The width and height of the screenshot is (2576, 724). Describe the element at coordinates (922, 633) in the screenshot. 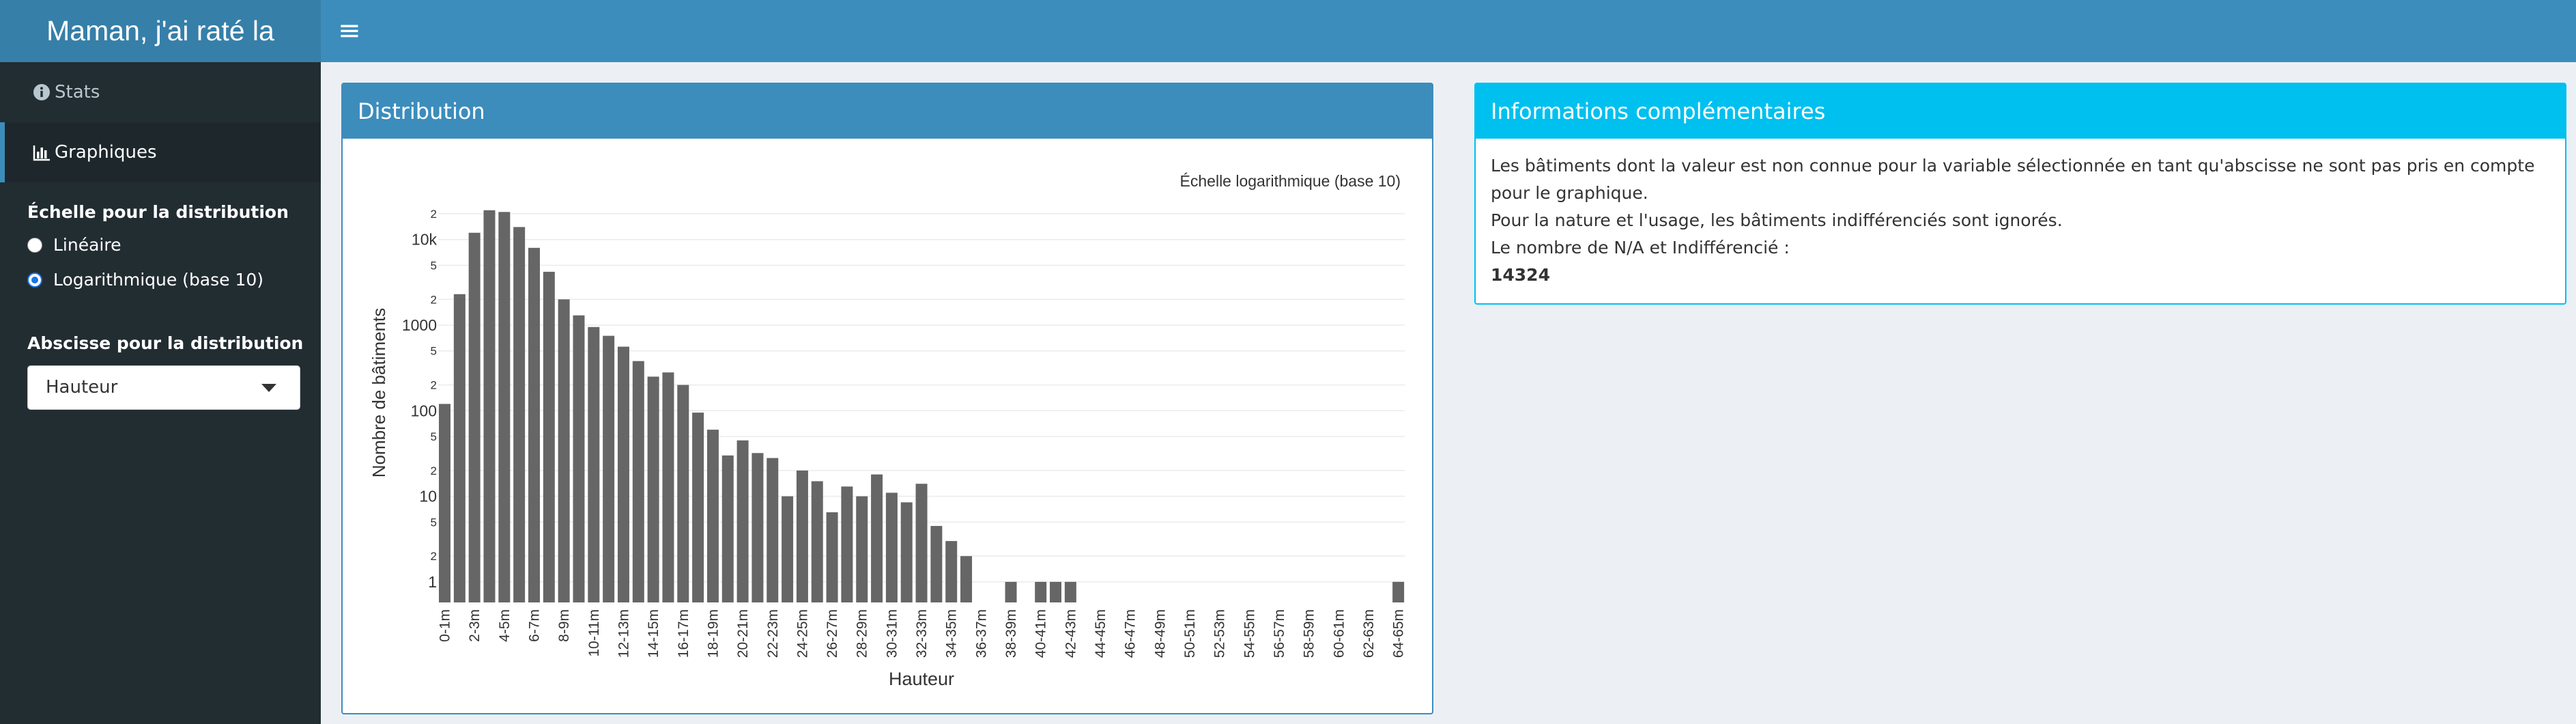

I see `x-tick-label: 32-33m` at that location.